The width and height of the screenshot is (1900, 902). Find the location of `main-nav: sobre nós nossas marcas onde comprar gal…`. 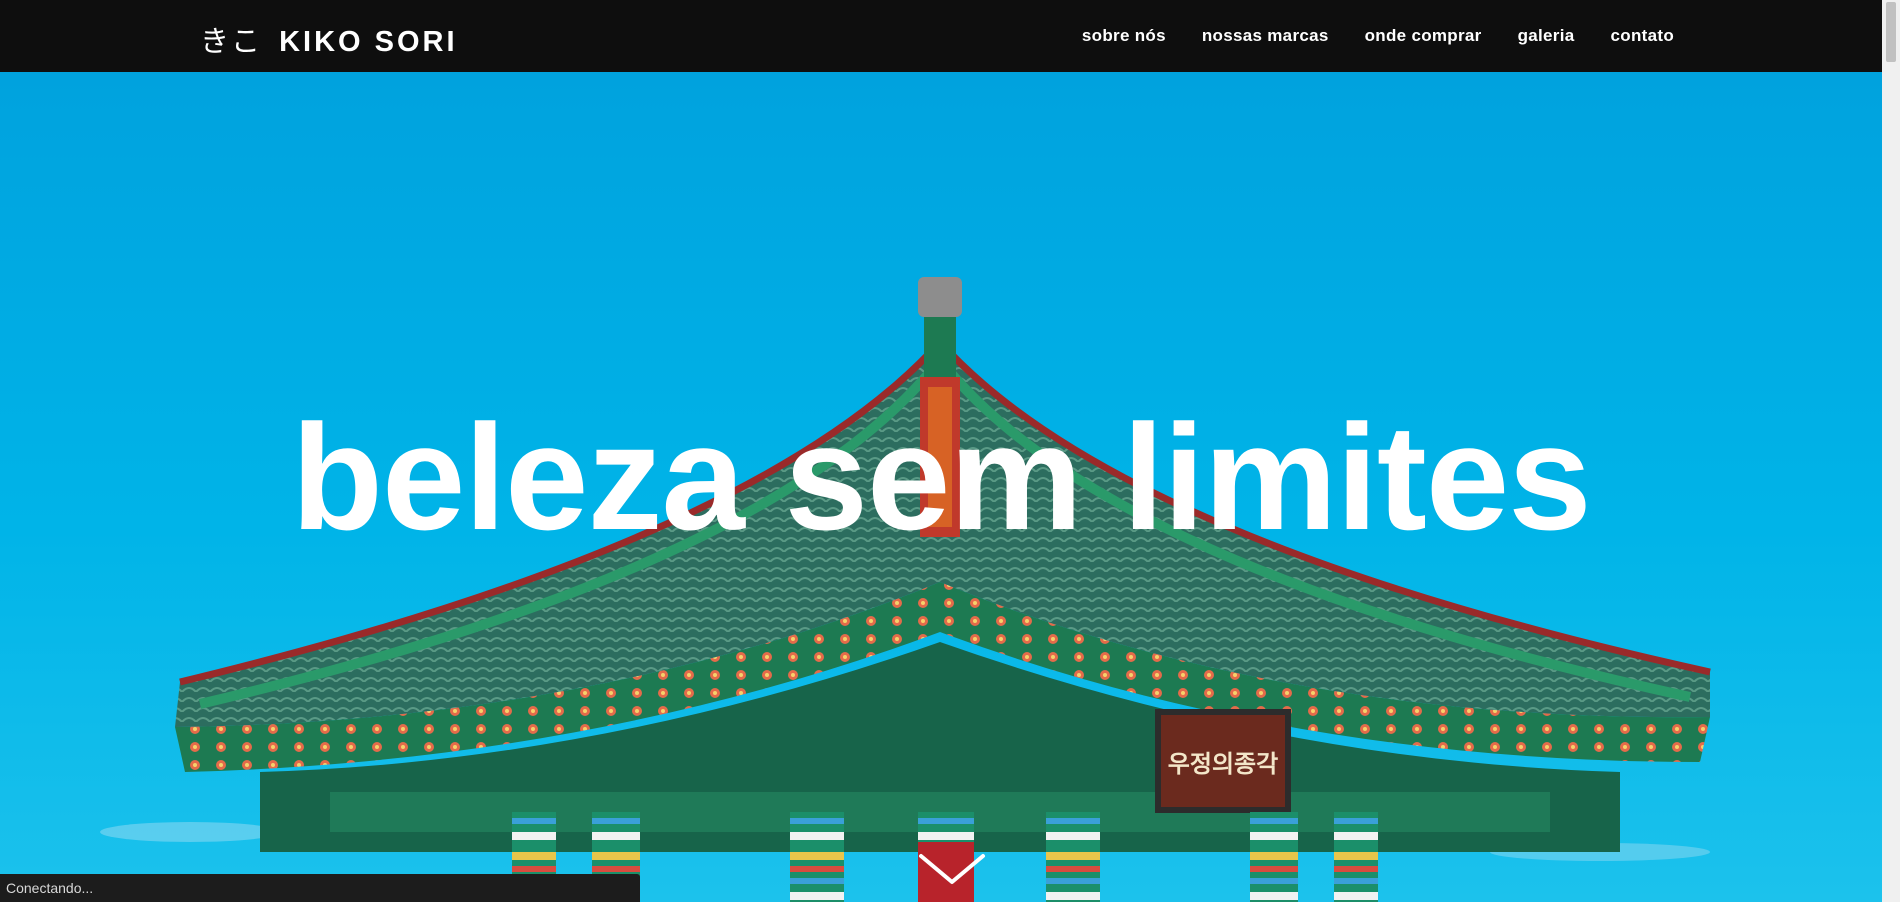

main-nav: sobre nós nossas marcas onde comprar gal… is located at coordinates (1378, 36).